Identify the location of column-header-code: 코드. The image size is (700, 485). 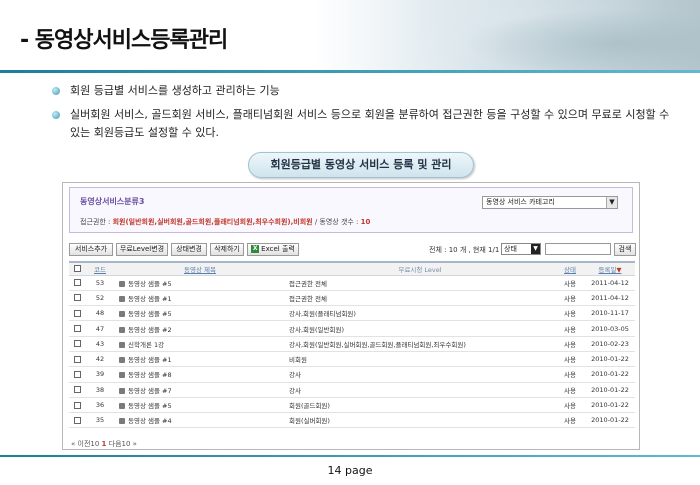
(100, 268).